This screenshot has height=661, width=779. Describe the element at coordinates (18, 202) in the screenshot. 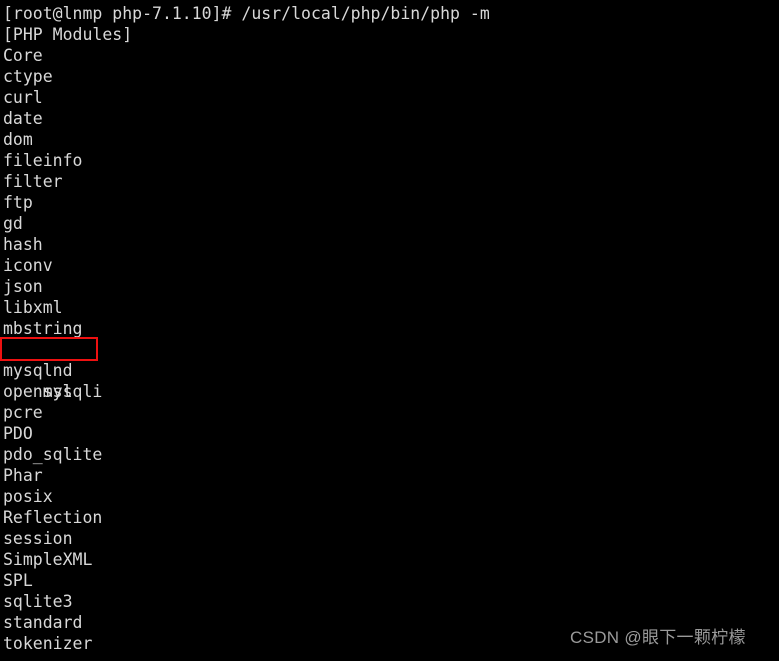

I see `module-list-item: ftp` at that location.